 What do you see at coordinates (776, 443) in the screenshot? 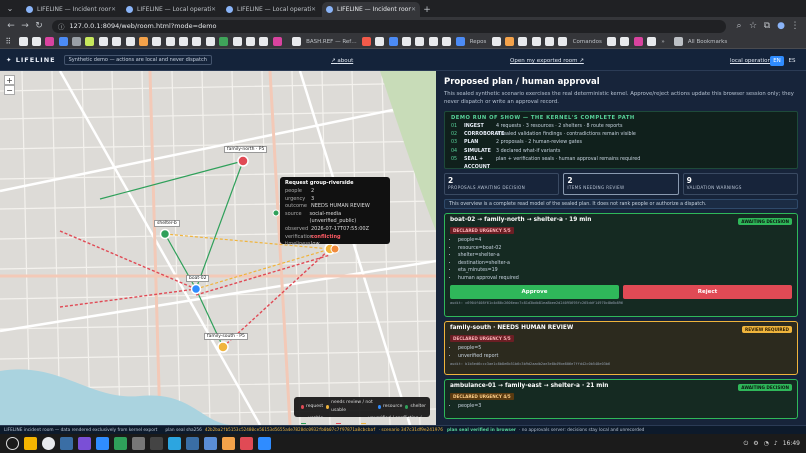
I see `volume-icon: ♪` at bounding box center [776, 443].